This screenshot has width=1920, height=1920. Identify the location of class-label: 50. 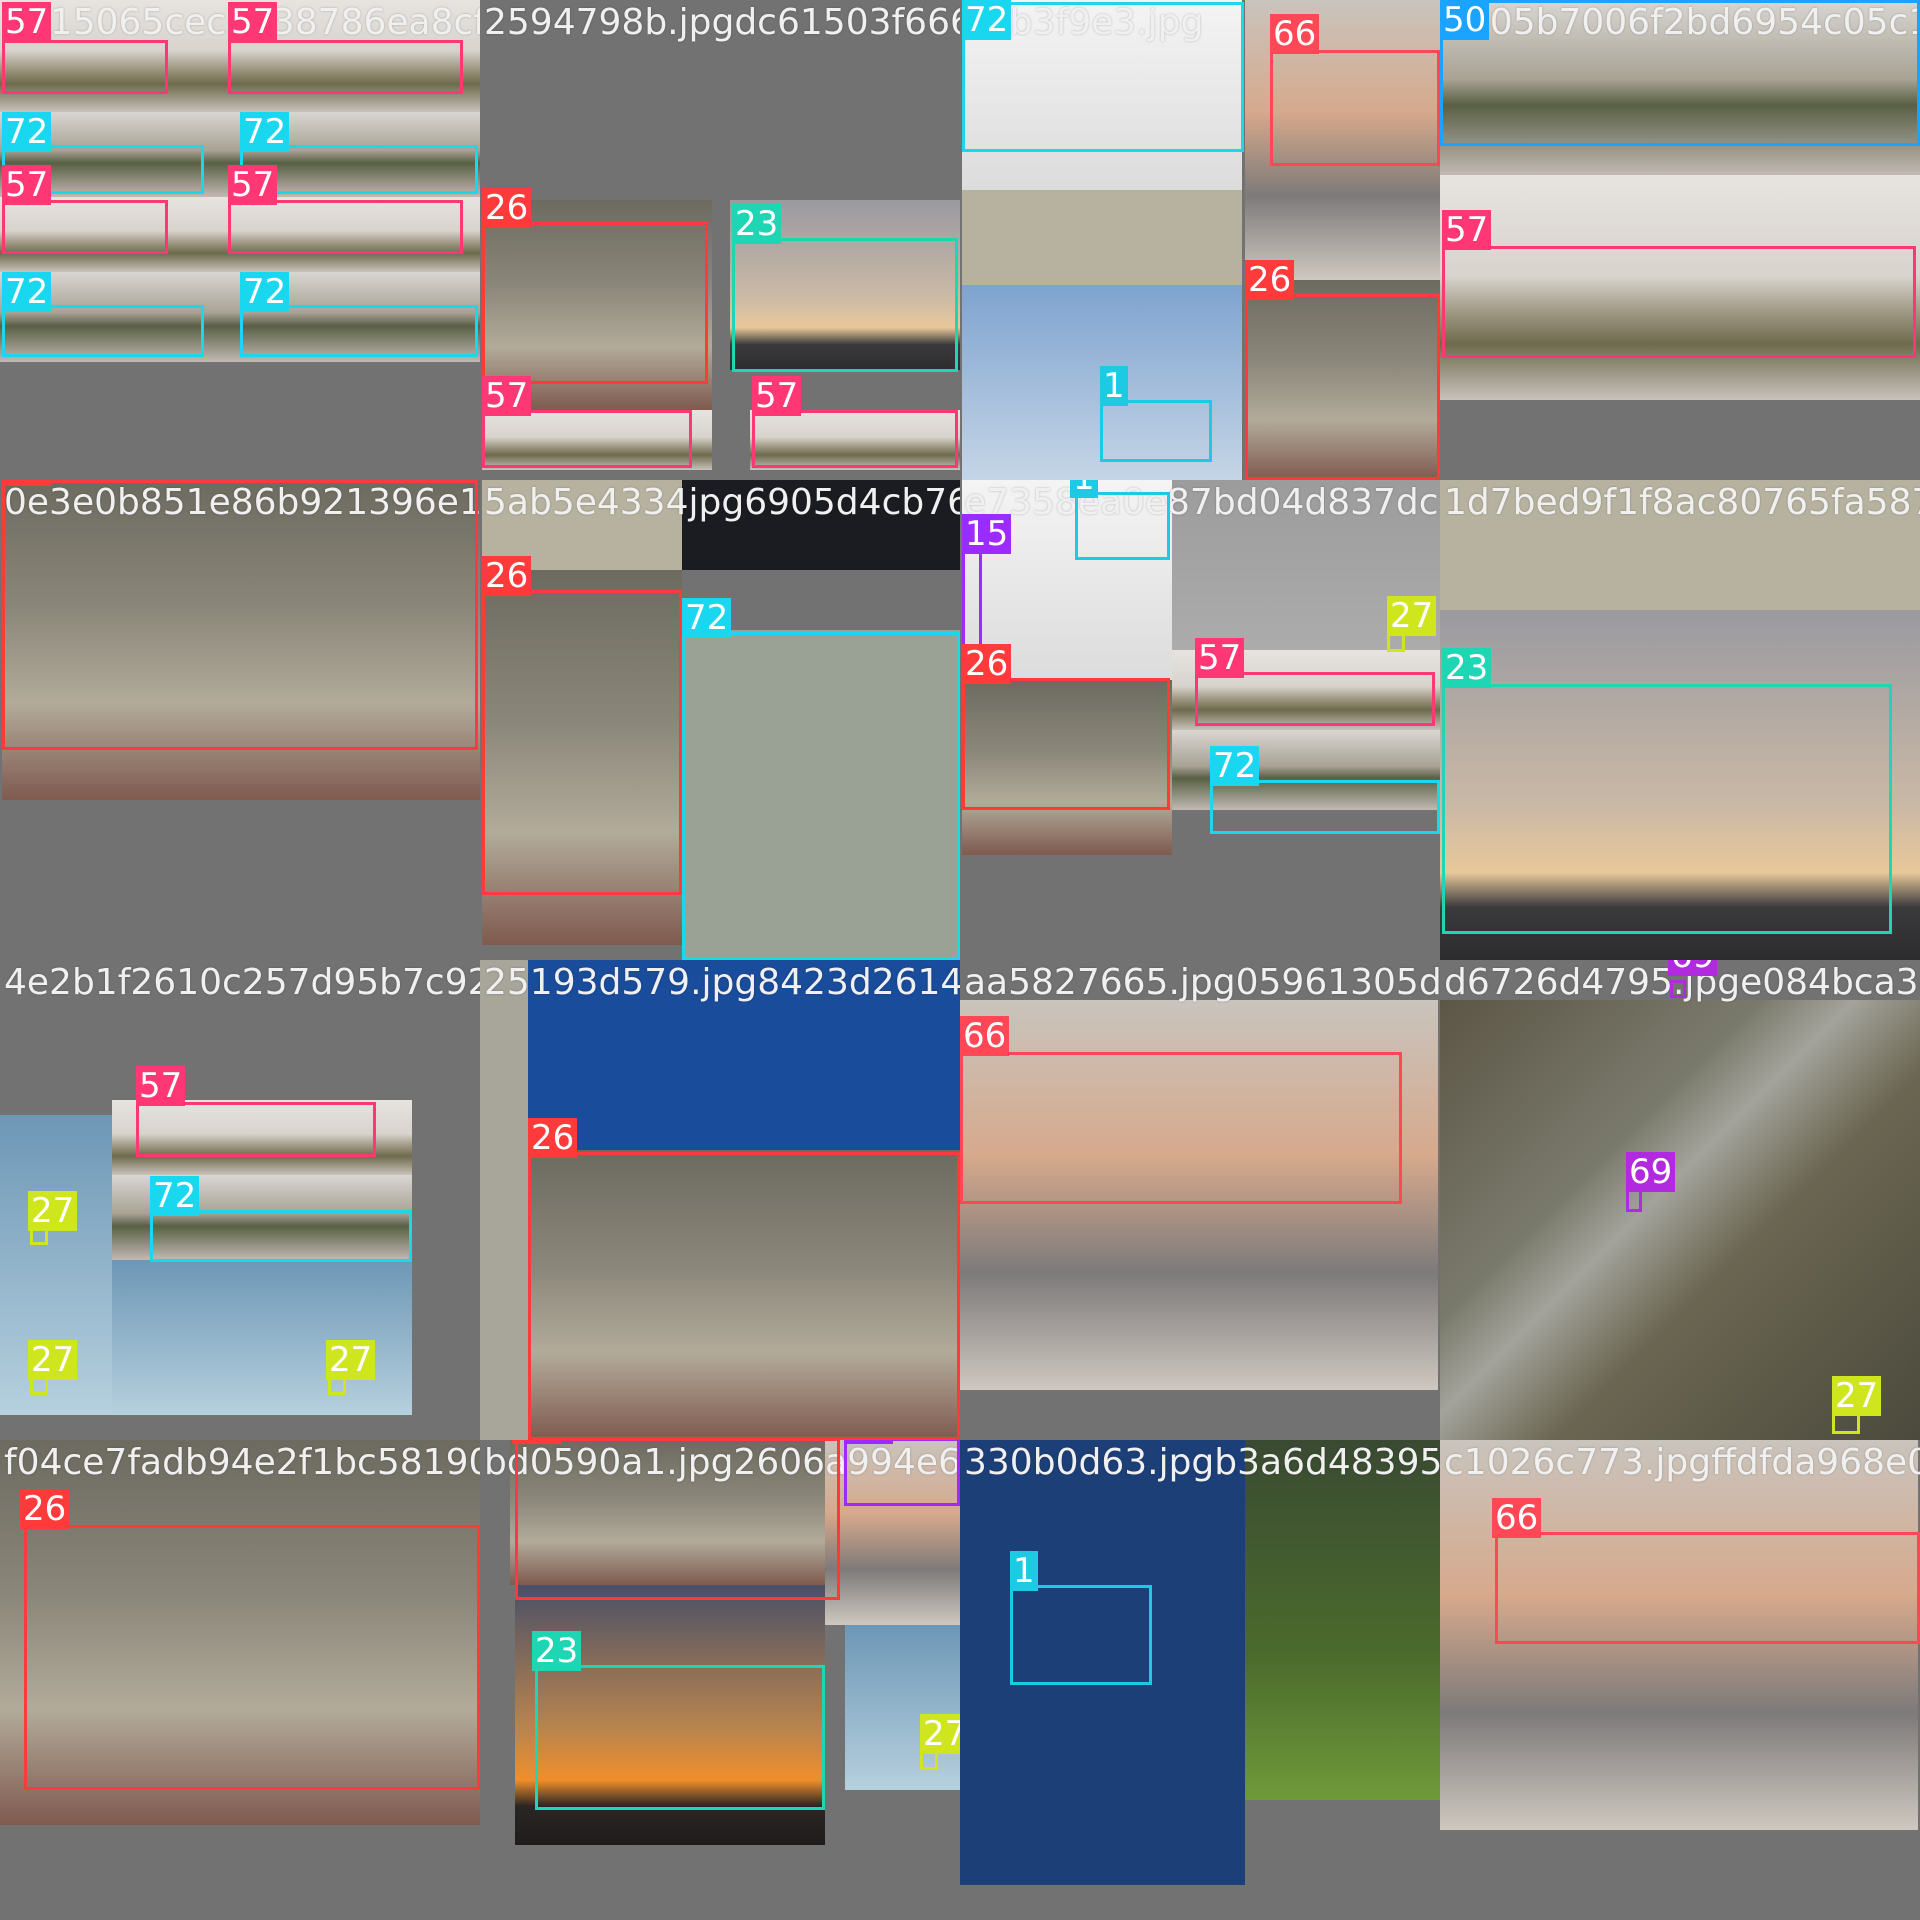
(1465, 20).